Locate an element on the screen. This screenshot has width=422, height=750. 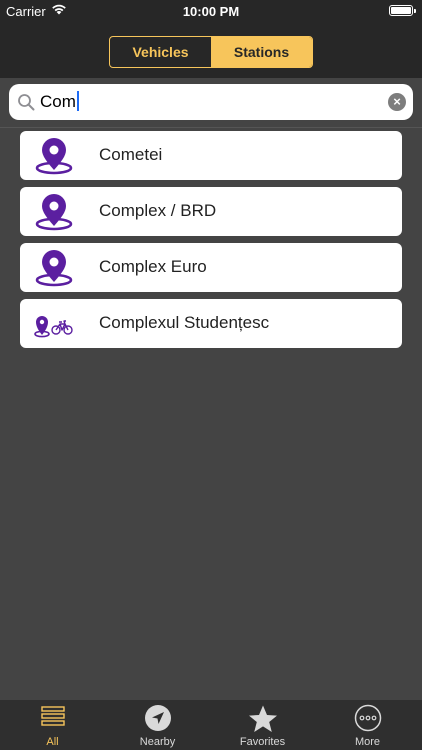
tab-label: Nearby is located at coordinates (157, 742).